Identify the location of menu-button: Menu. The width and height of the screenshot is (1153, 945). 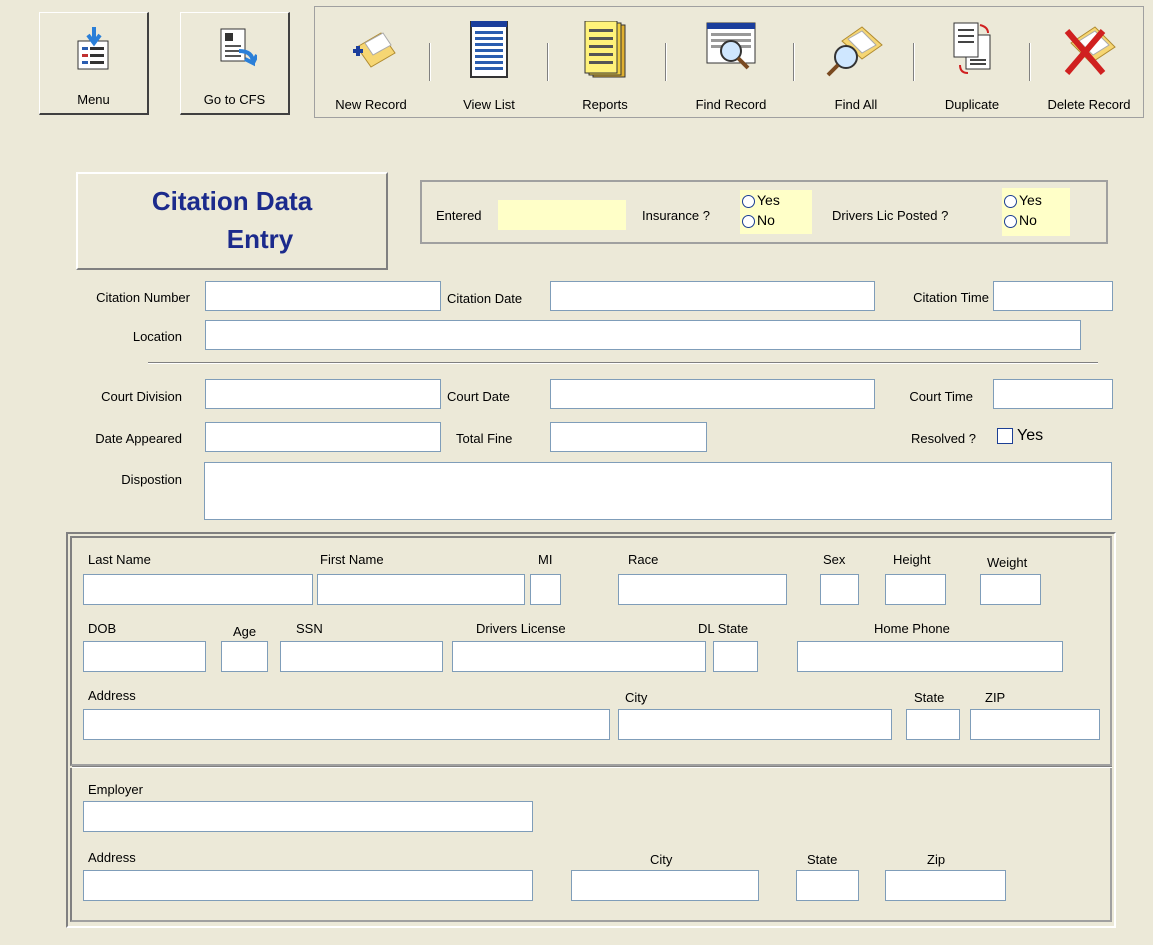
(94, 63).